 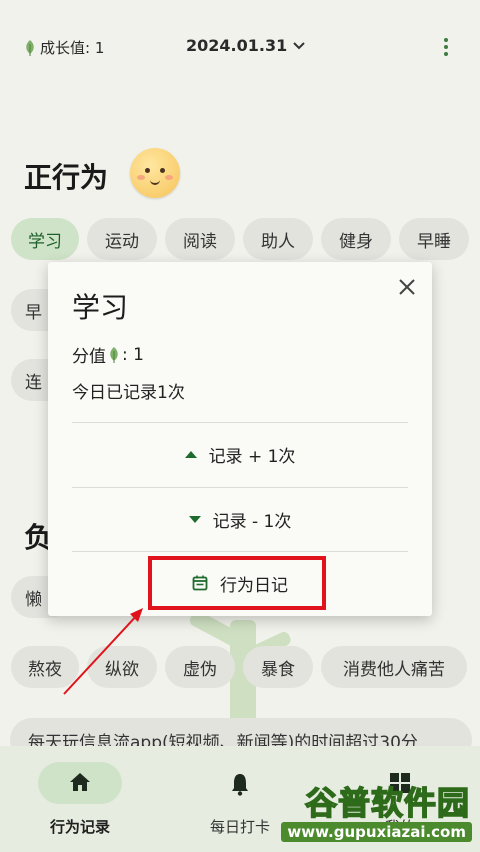 I want to click on watermark-url: www.gupuxiazai.com, so click(x=376, y=832).